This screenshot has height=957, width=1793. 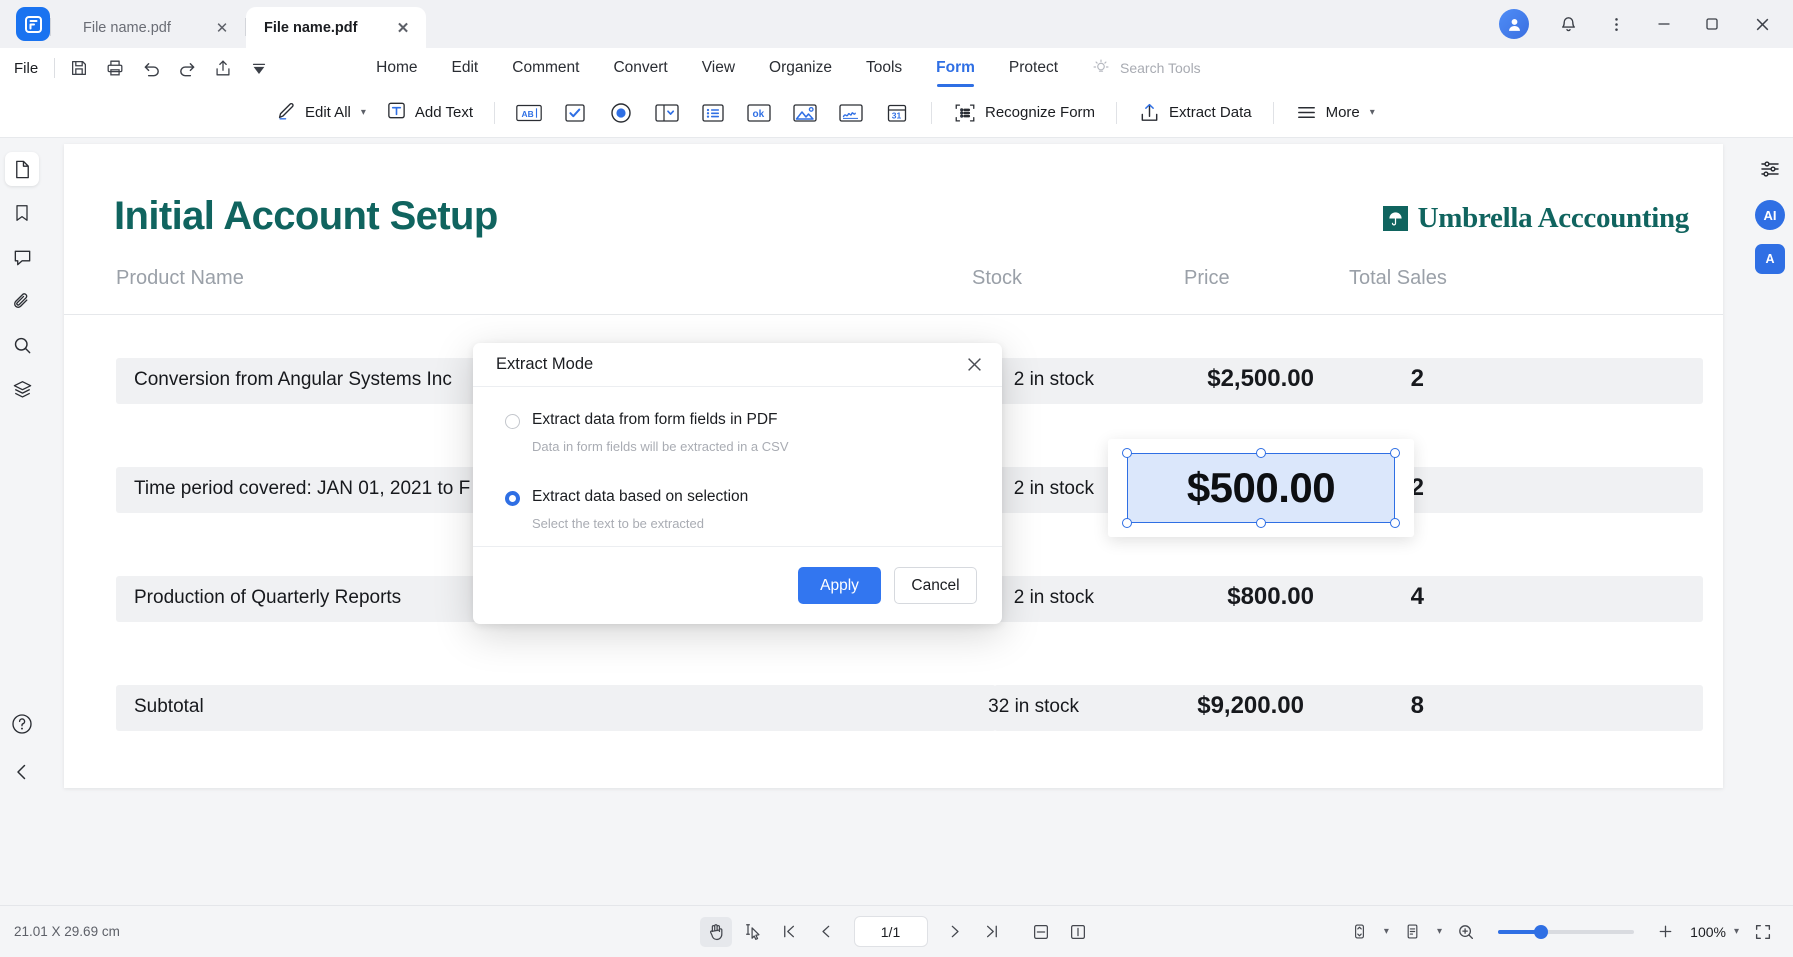 I want to click on scroll-mode-chevron-down-icon: ▾, so click(x=1386, y=931).